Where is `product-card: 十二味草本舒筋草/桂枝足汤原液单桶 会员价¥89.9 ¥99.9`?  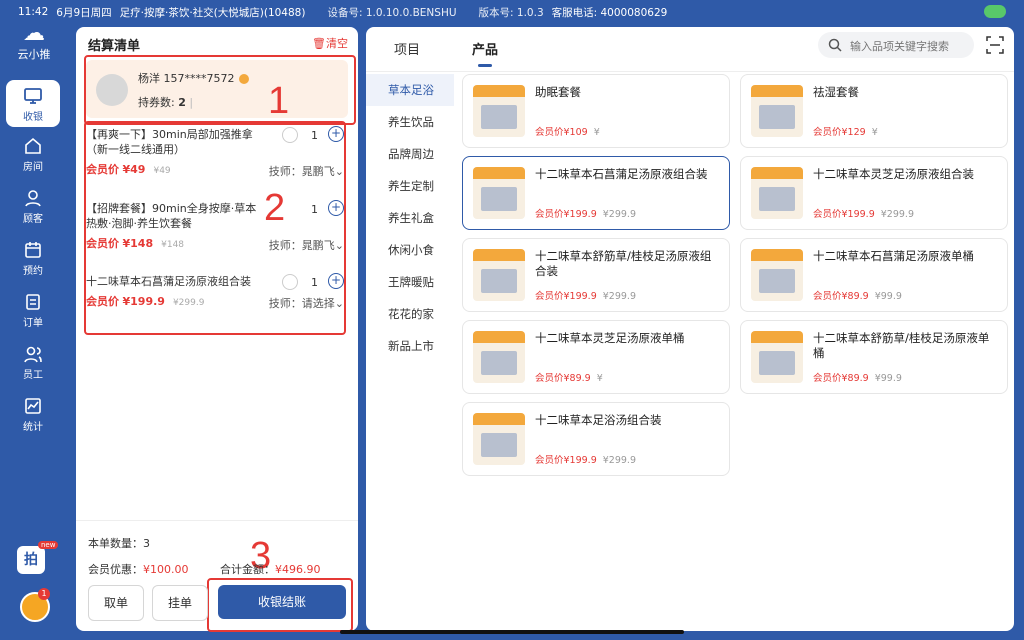 product-card: 十二味草本舒筋草/桂枝足汤原液单桶 会员价¥89.9 ¥99.9 is located at coordinates (874, 357).